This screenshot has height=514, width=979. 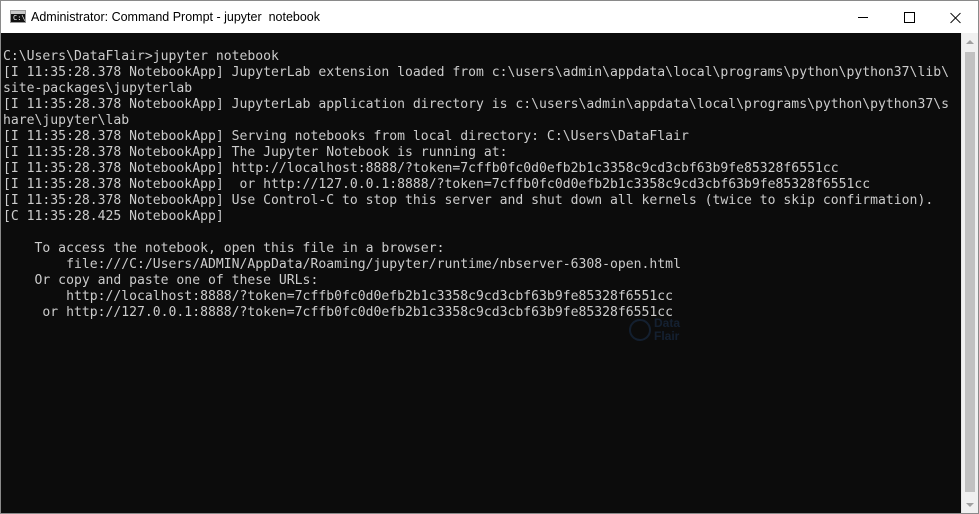 I want to click on watermark-line-2: Flair, so click(x=667, y=336).